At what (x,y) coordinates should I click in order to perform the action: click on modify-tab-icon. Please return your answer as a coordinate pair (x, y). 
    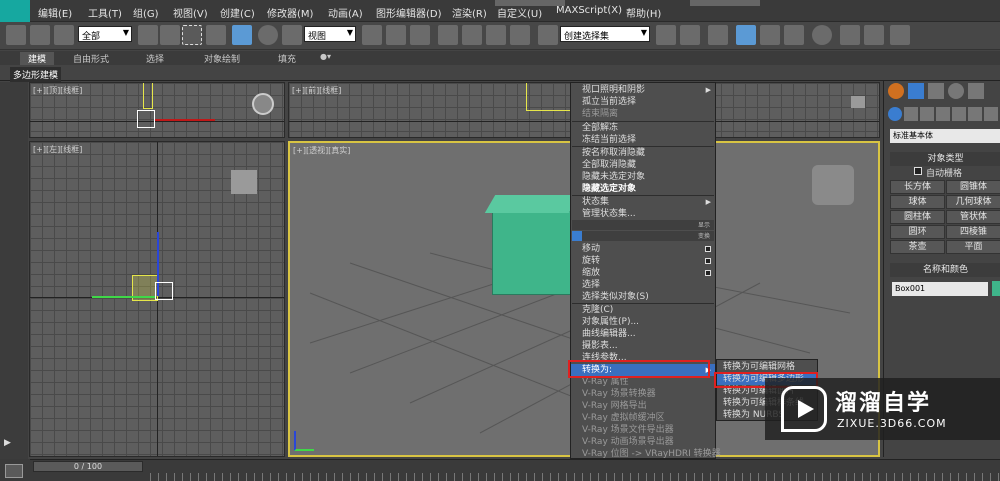
    Looking at the image, I should click on (916, 91).